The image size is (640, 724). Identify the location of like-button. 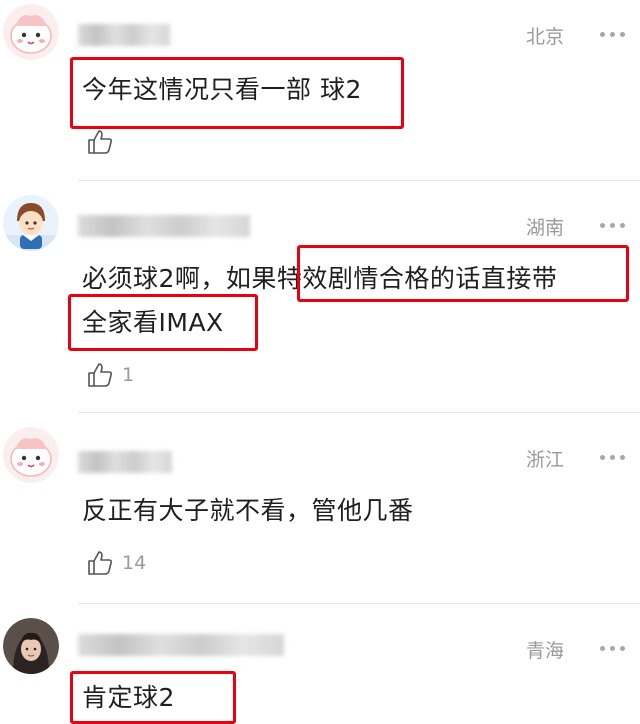
(104, 142).